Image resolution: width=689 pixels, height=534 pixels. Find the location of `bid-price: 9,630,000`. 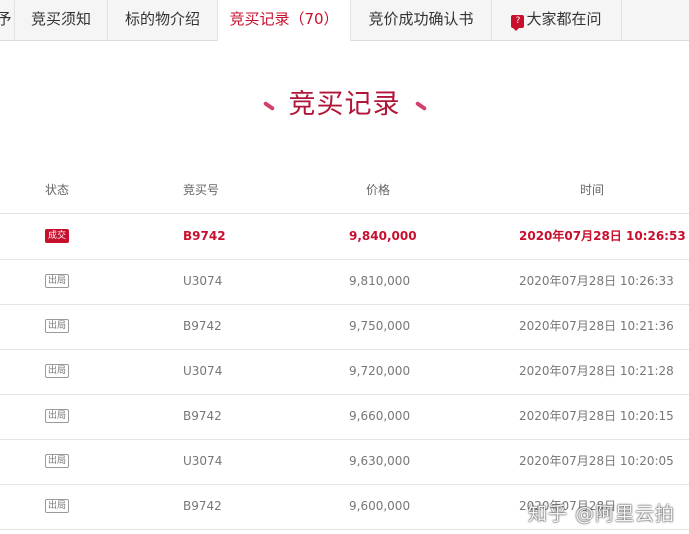

bid-price: 9,630,000 is located at coordinates (380, 461).